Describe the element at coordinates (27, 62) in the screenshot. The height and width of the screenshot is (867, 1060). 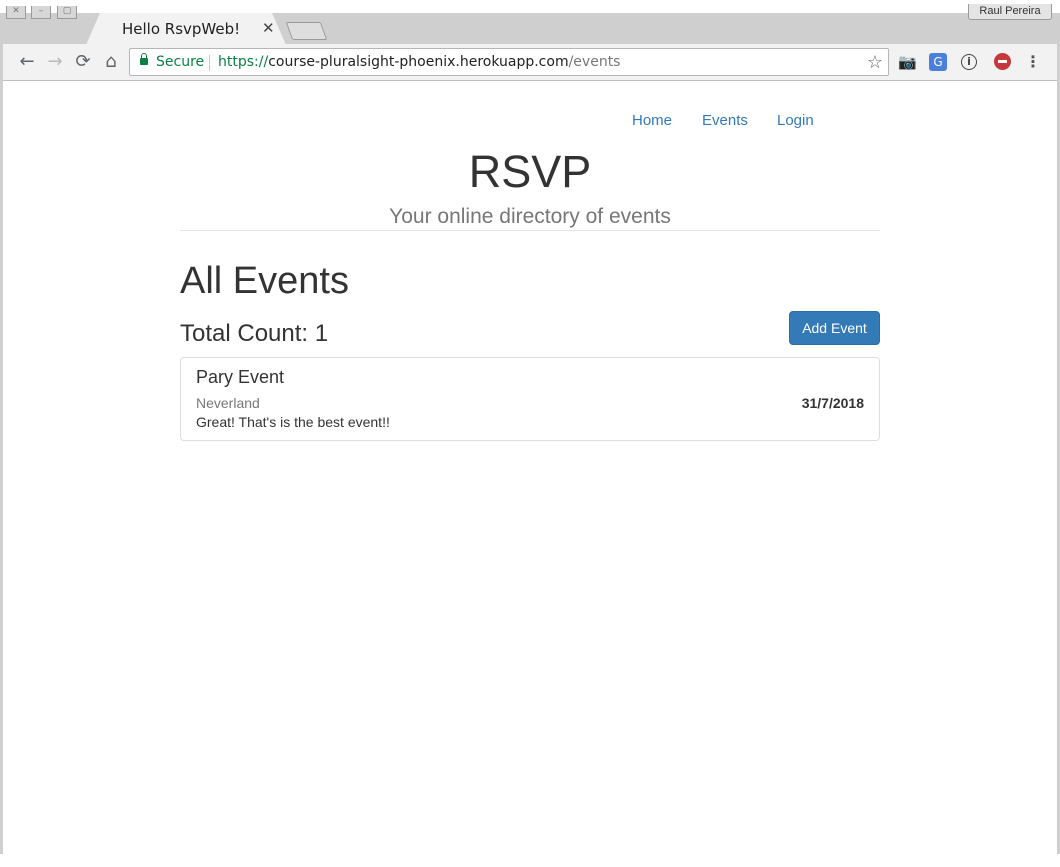
I see `back-icon: ←` at that location.